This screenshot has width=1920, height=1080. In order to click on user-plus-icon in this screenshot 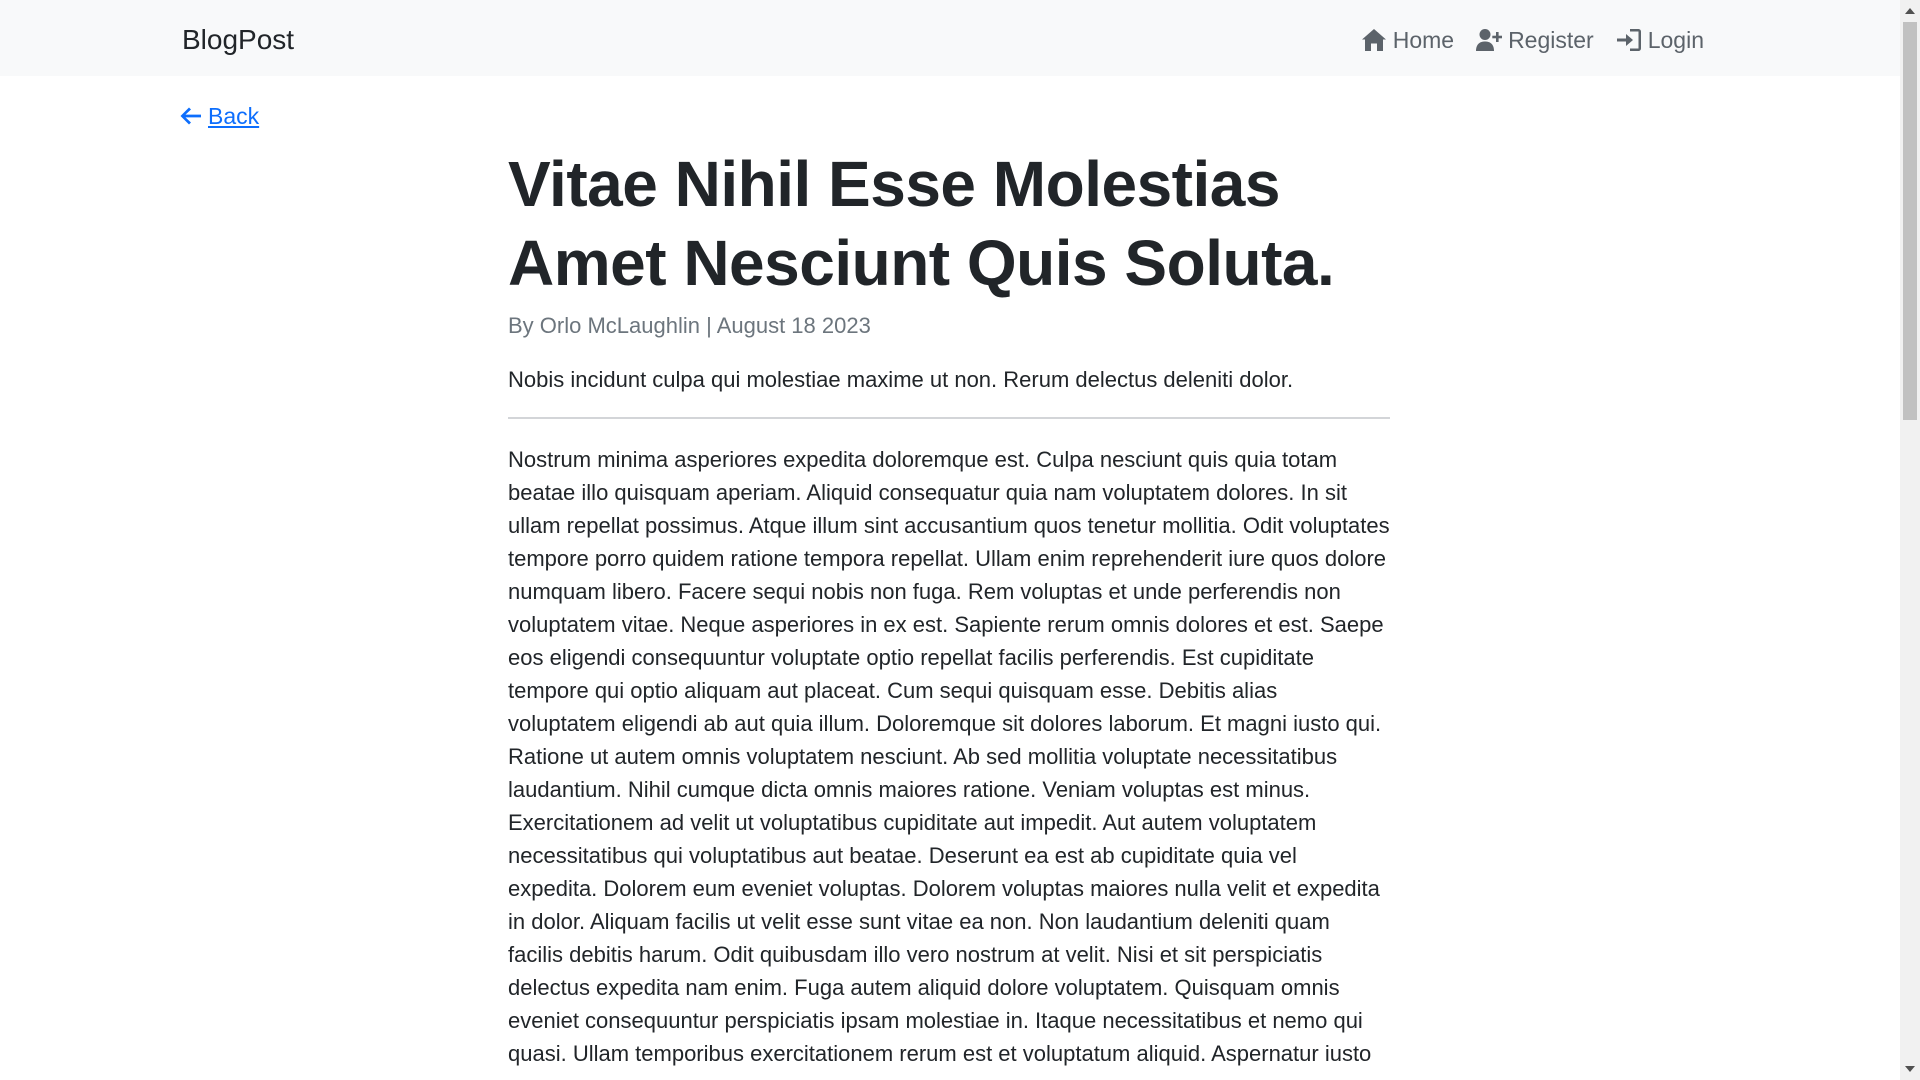, I will do `click(1489, 40)`.